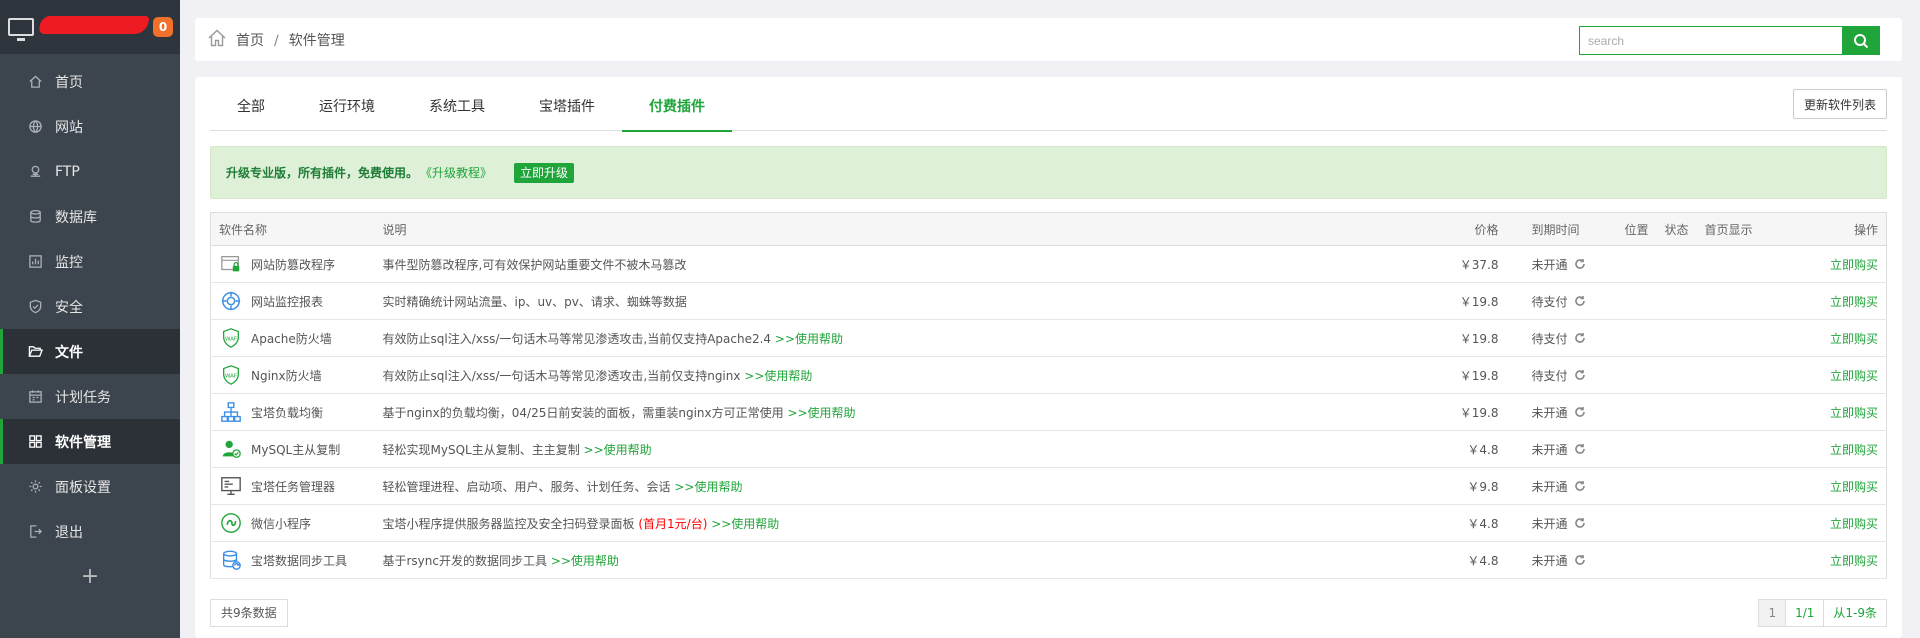 Image resolution: width=1920 pixels, height=638 pixels. I want to click on sidebar-item-security: 安全, so click(90, 306).